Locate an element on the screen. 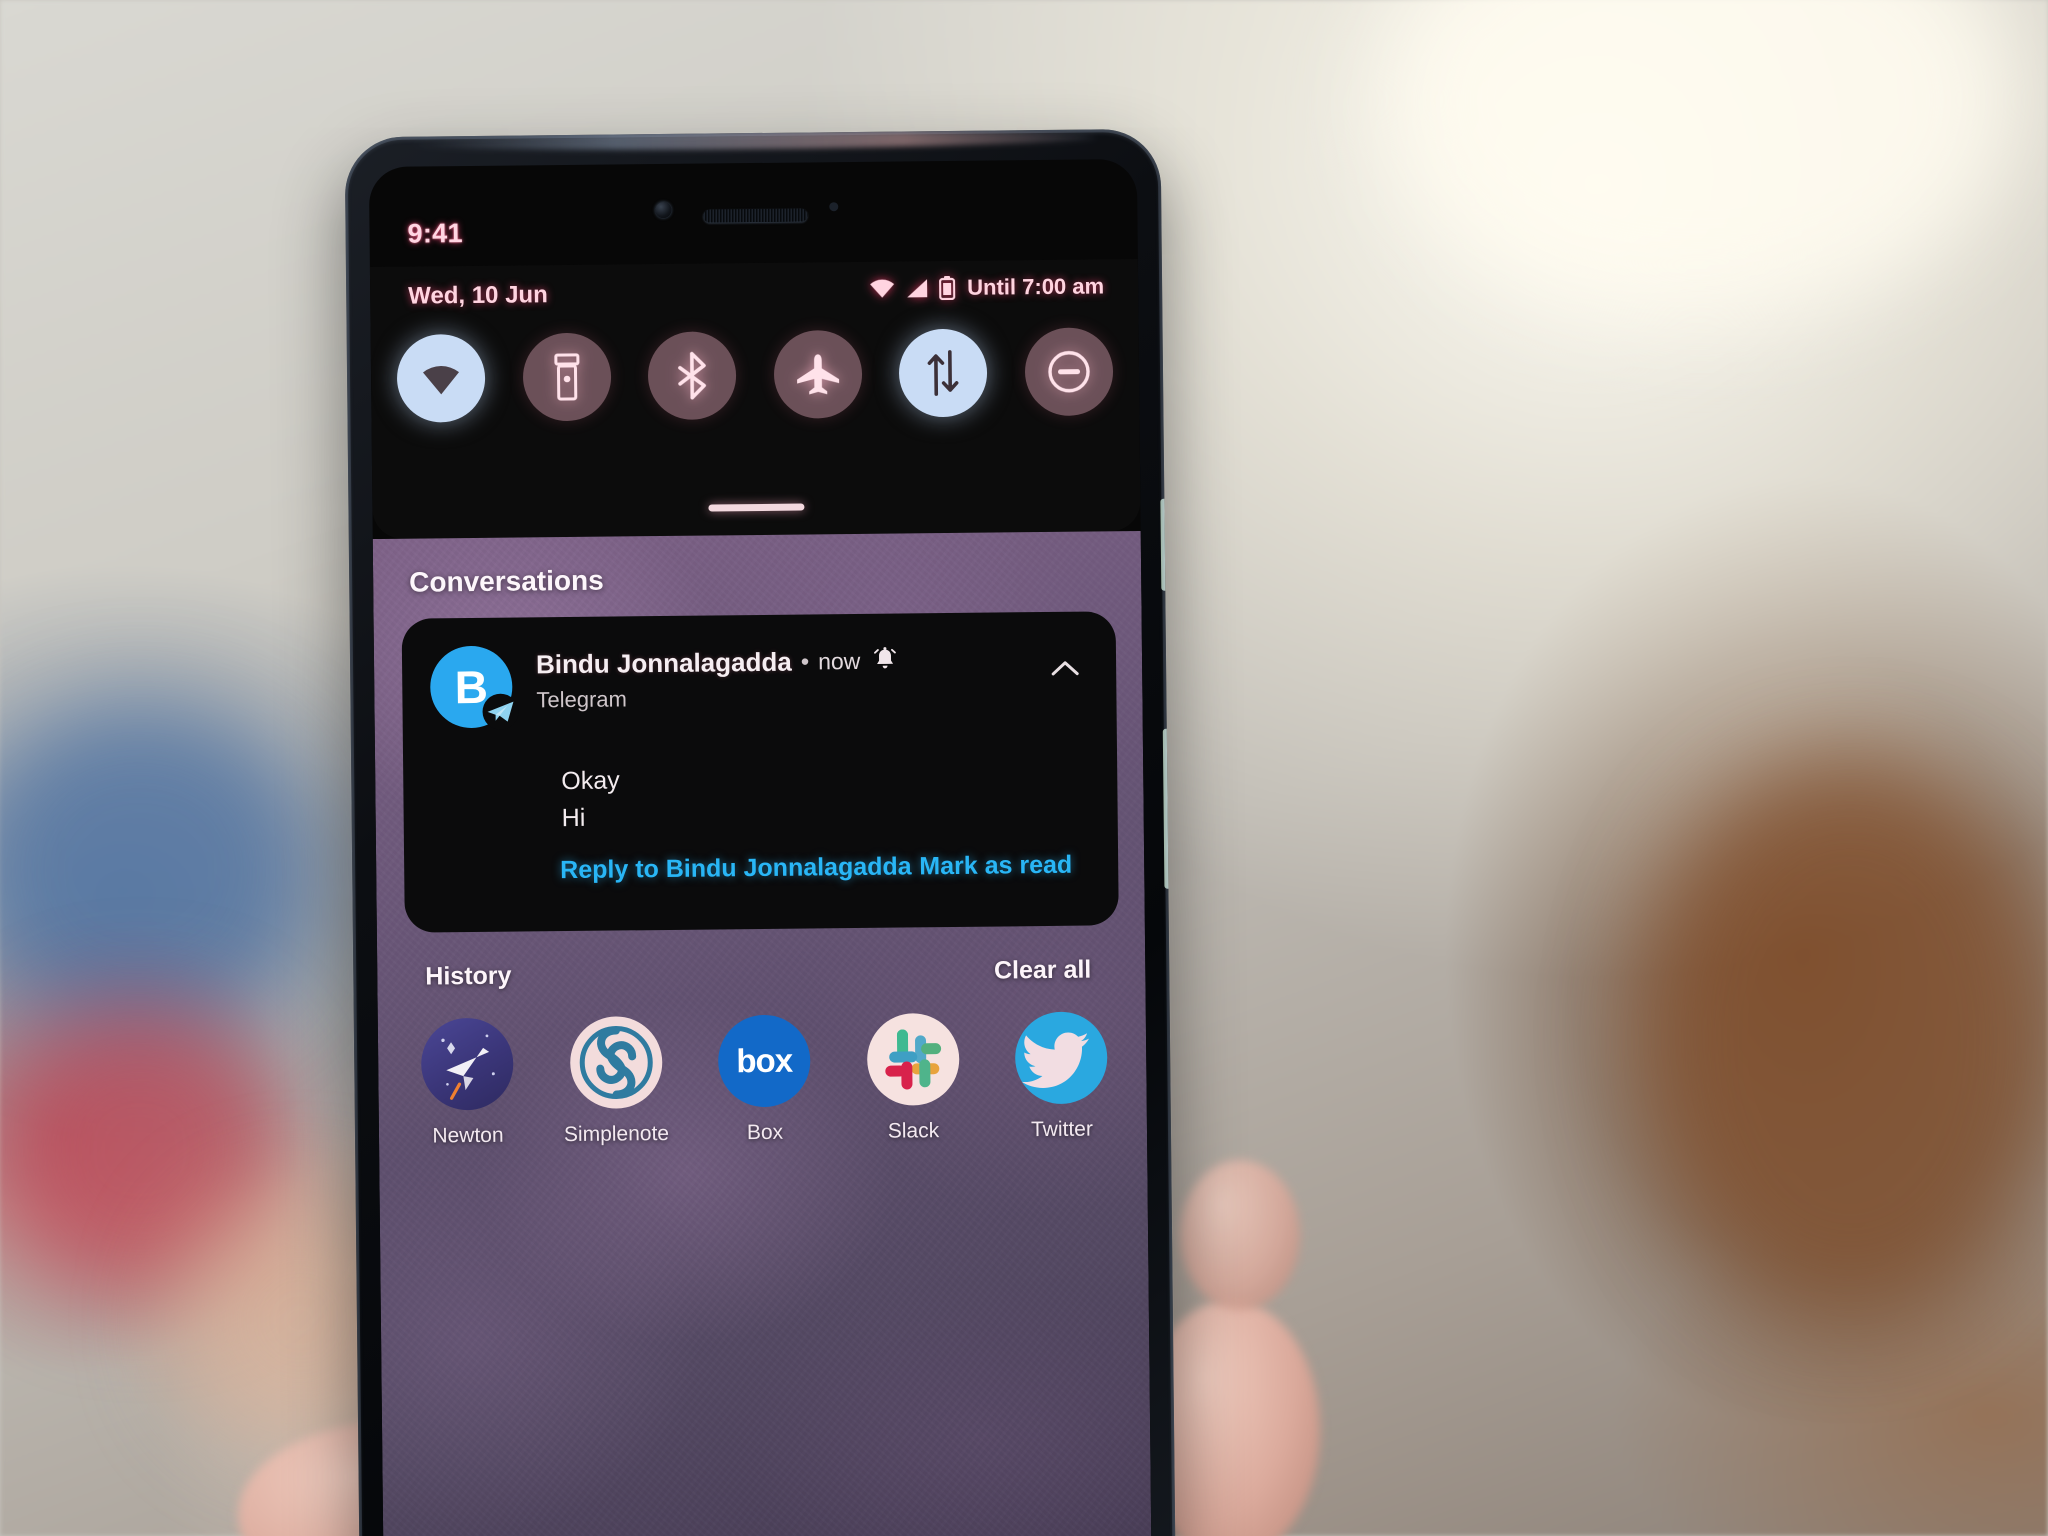 This screenshot has height=1536, width=2048. recent-app-newton: Newton is located at coordinates (467, 1083).